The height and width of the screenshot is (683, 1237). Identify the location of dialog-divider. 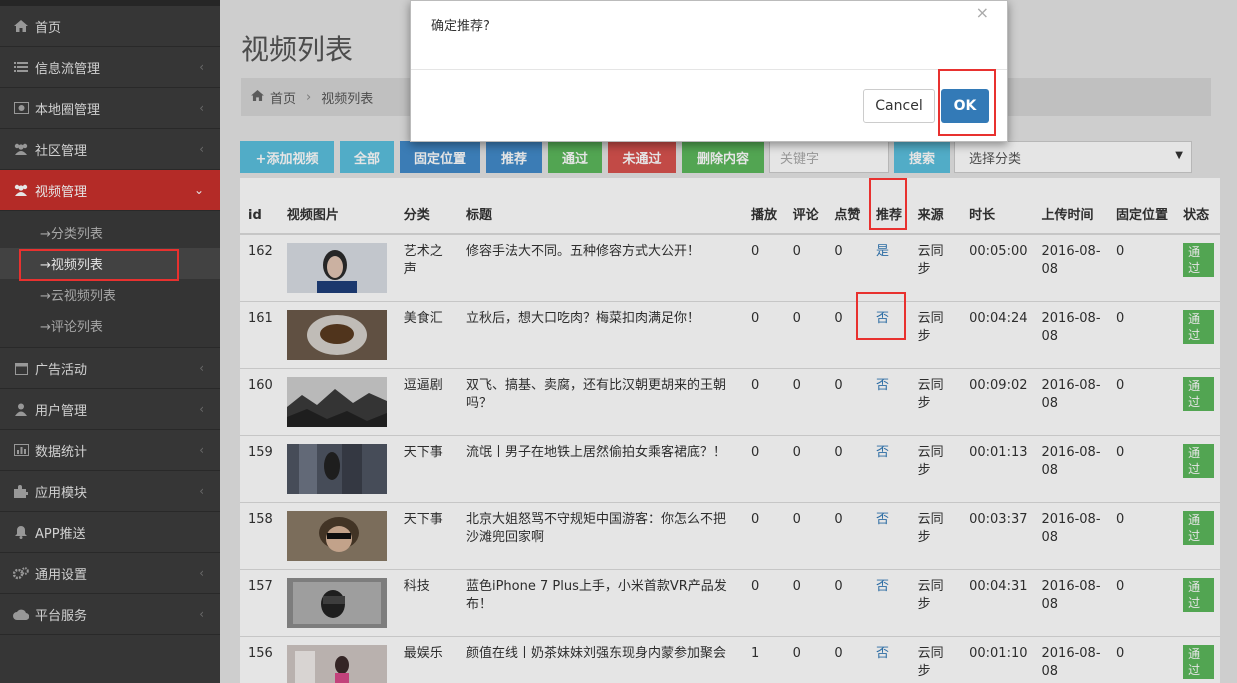
(709, 69).